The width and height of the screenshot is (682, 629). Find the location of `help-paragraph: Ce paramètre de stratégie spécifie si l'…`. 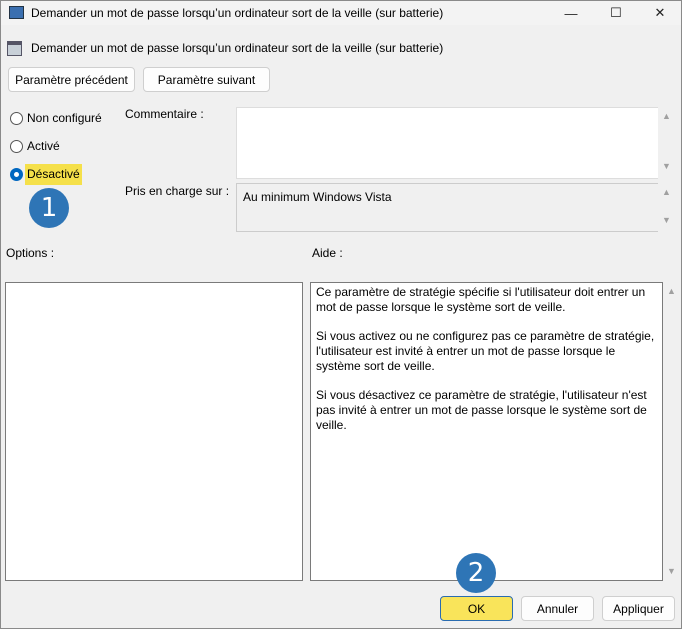

help-paragraph: Ce paramètre de stratégie spécifie si l'… is located at coordinates (481, 299).